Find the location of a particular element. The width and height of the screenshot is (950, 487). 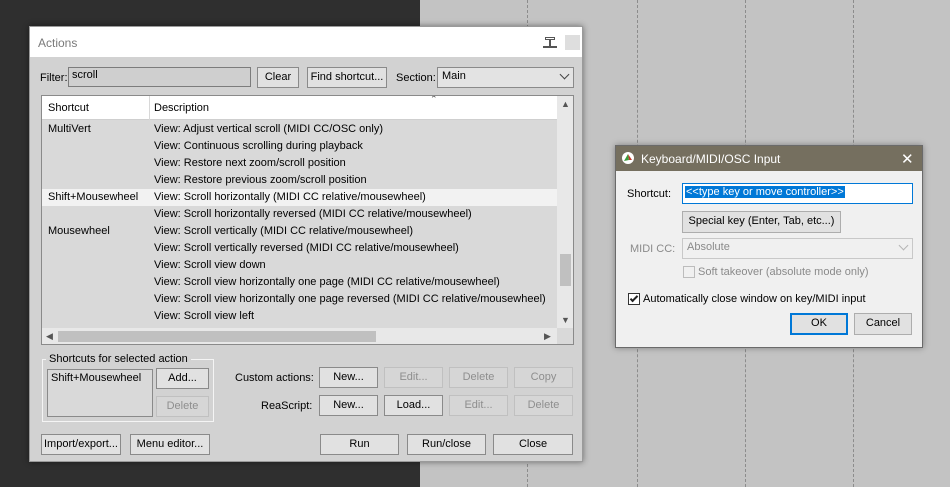

row-shortcut: Shift+Mousewheel is located at coordinates (93, 197).